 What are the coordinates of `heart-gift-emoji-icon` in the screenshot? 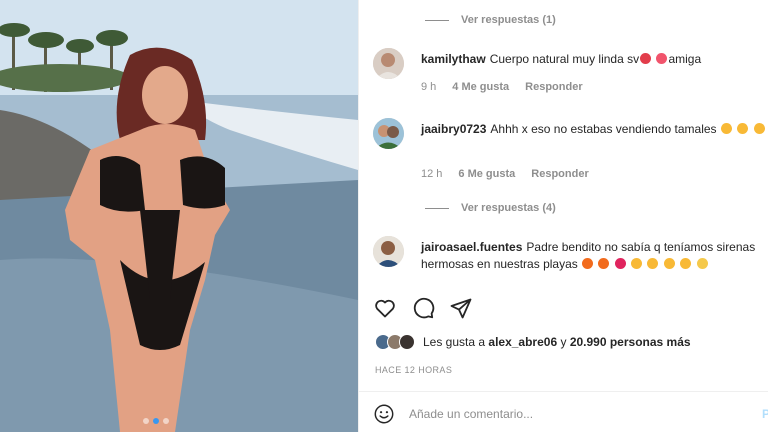 It's located at (662, 58).